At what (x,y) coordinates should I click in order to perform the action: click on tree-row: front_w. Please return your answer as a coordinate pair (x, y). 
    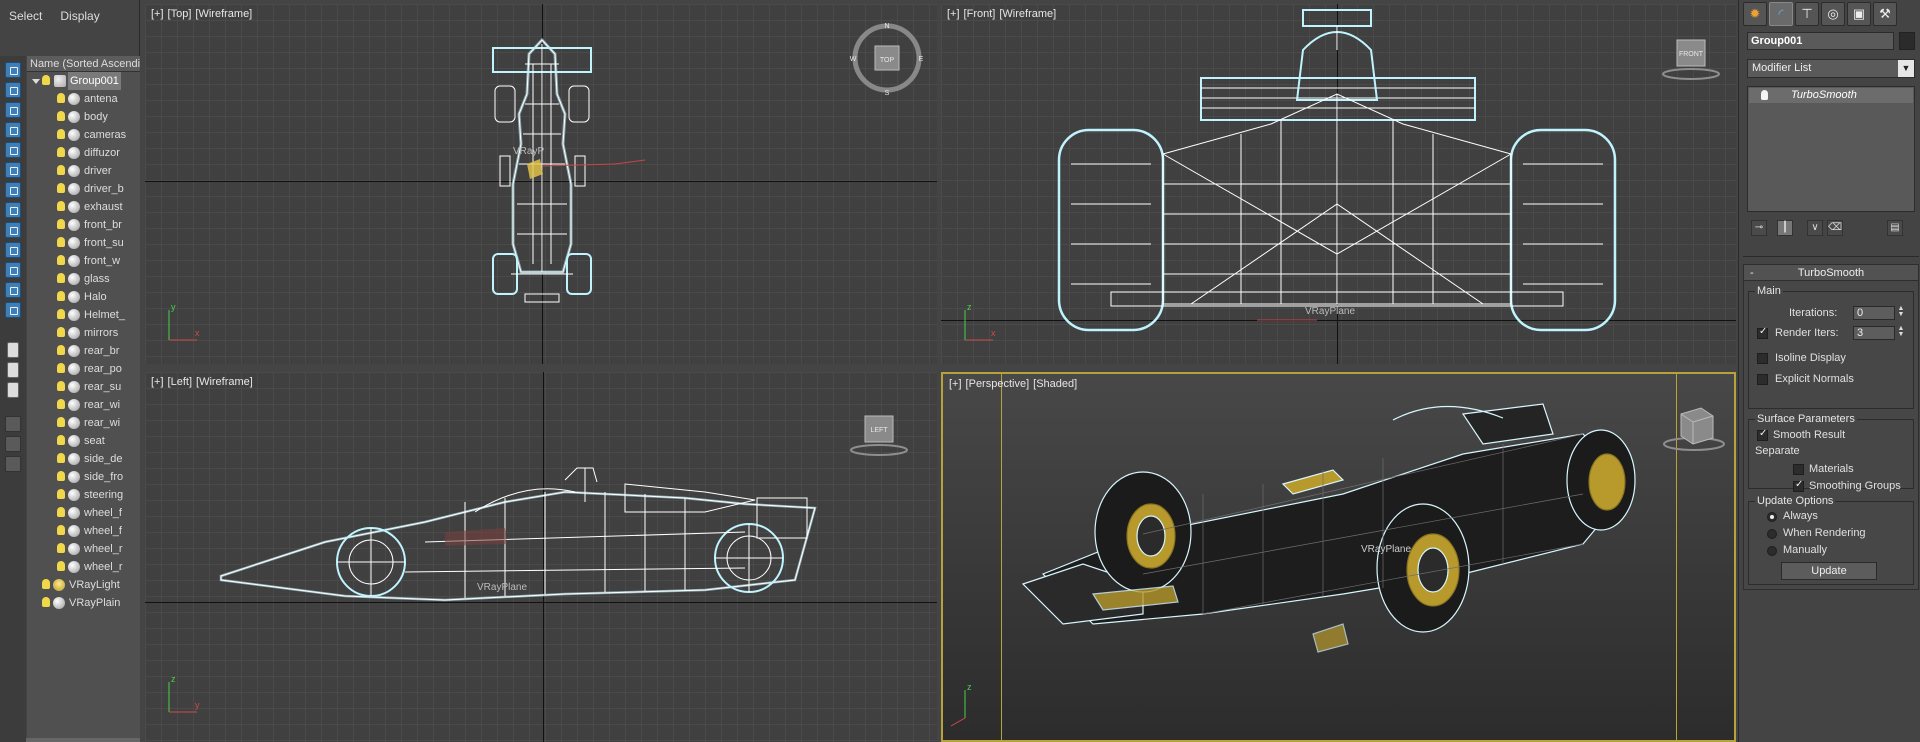
    Looking at the image, I should click on (83, 261).